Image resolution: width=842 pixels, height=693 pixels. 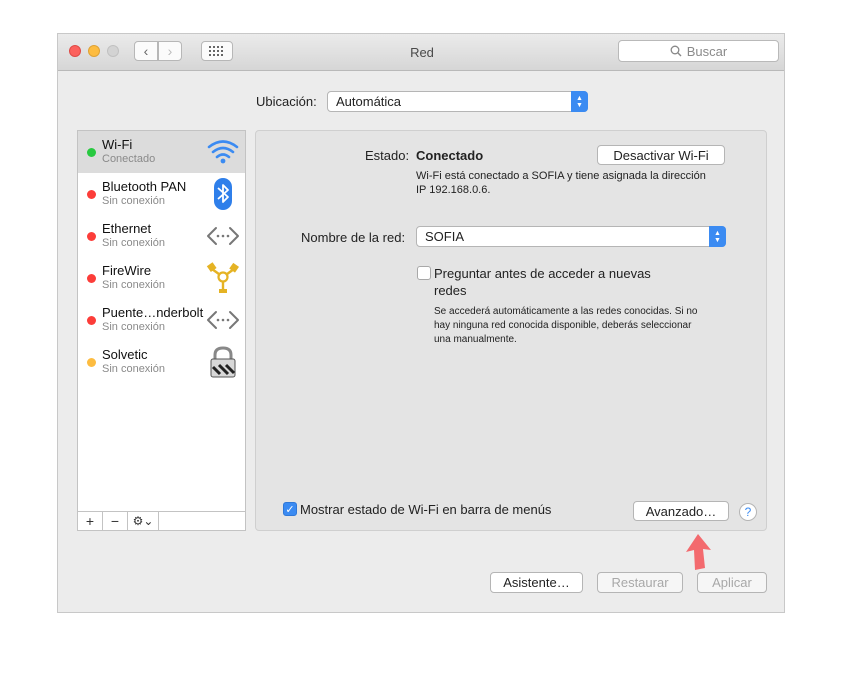 I want to click on service-name: Wi-Fi, so click(x=117, y=144).